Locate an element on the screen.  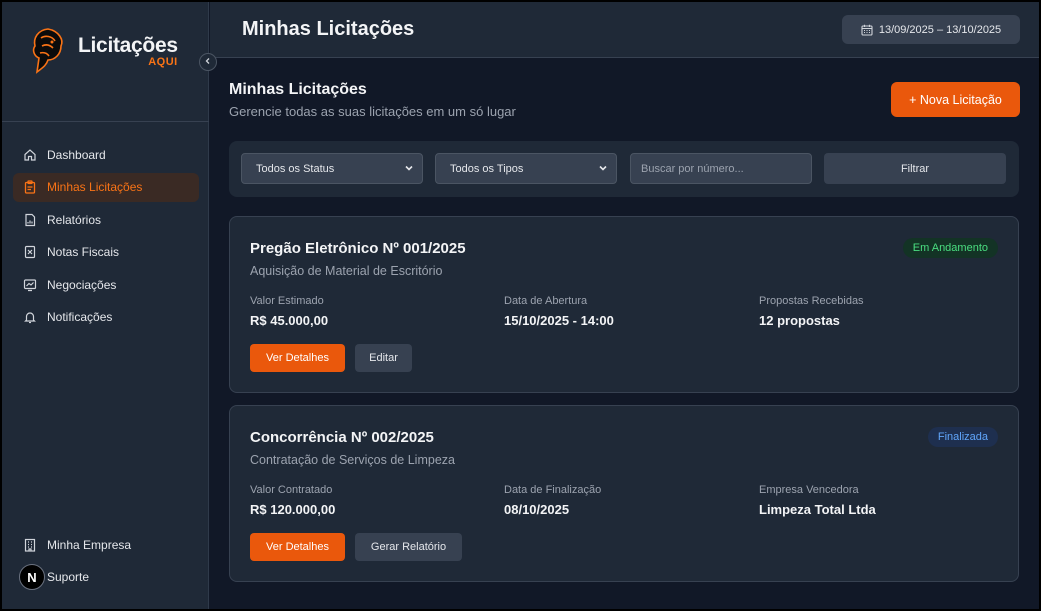
sidebar-item-label: Relatórios is located at coordinates (74, 219).